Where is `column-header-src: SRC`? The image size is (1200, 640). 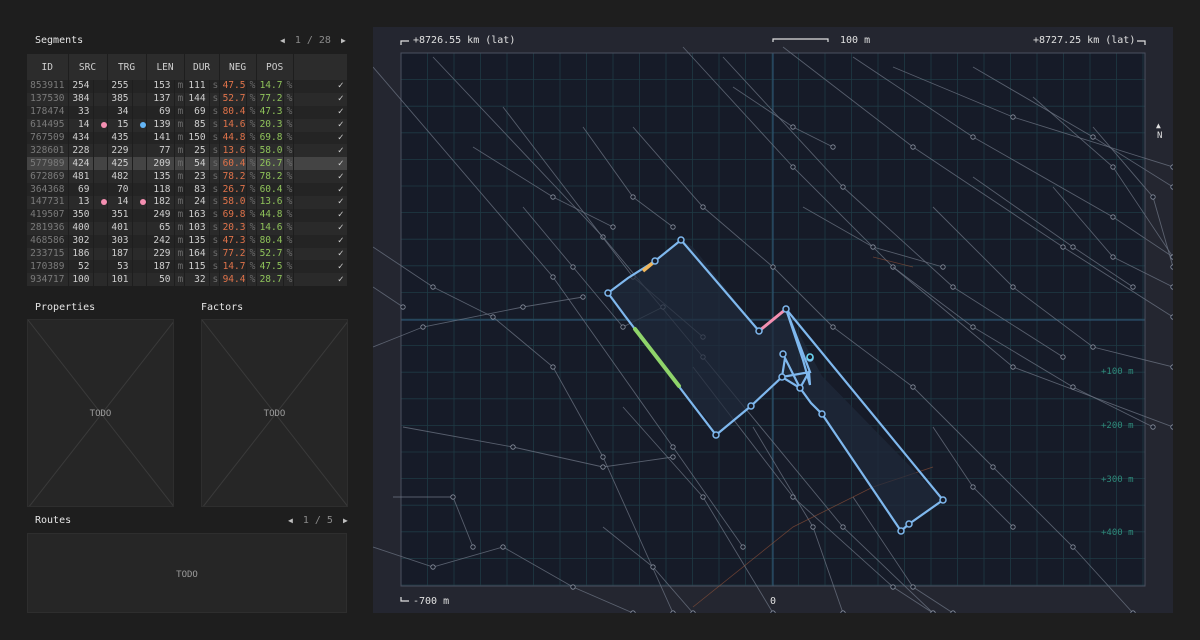
column-header-src: SRC is located at coordinates (88, 67).